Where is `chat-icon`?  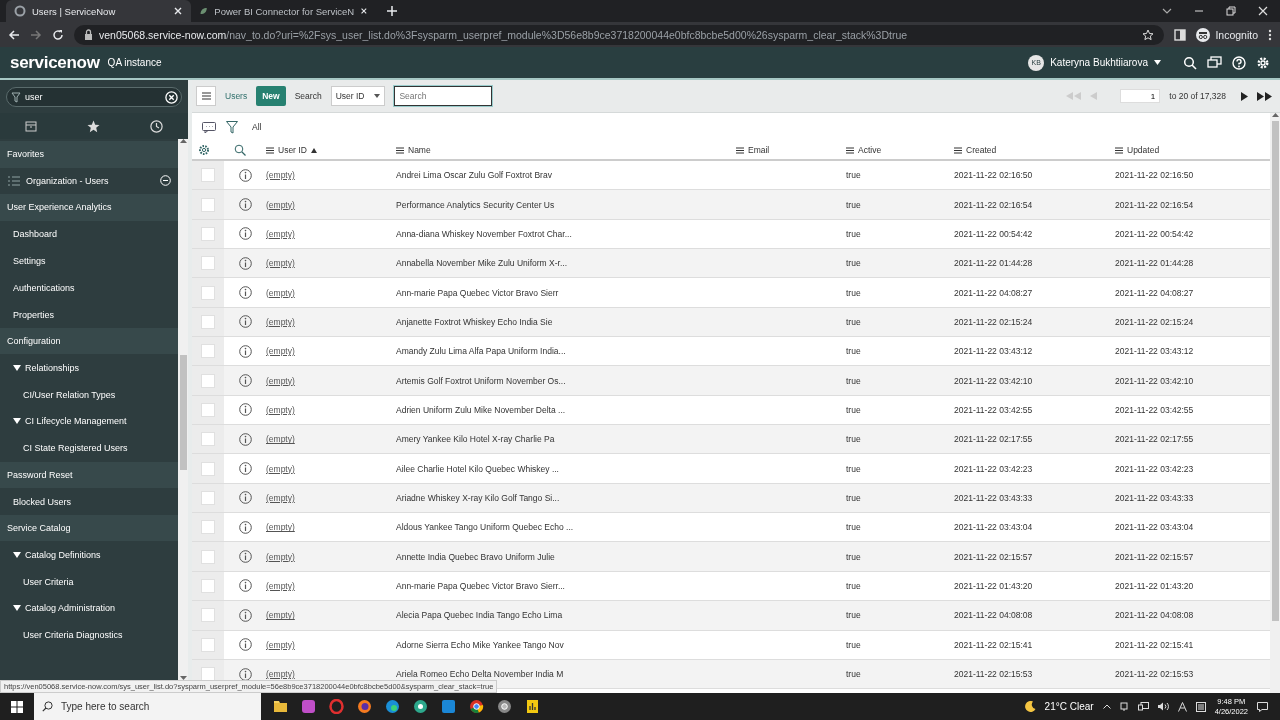 chat-icon is located at coordinates (1214, 62).